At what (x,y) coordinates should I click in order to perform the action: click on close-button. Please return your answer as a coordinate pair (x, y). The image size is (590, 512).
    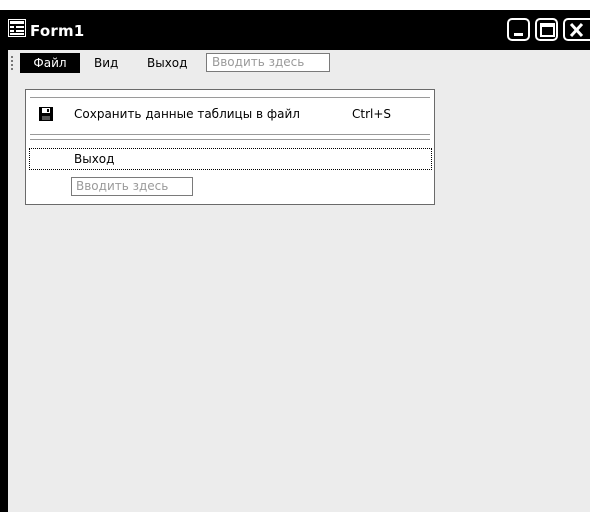
    Looking at the image, I should click on (576, 29).